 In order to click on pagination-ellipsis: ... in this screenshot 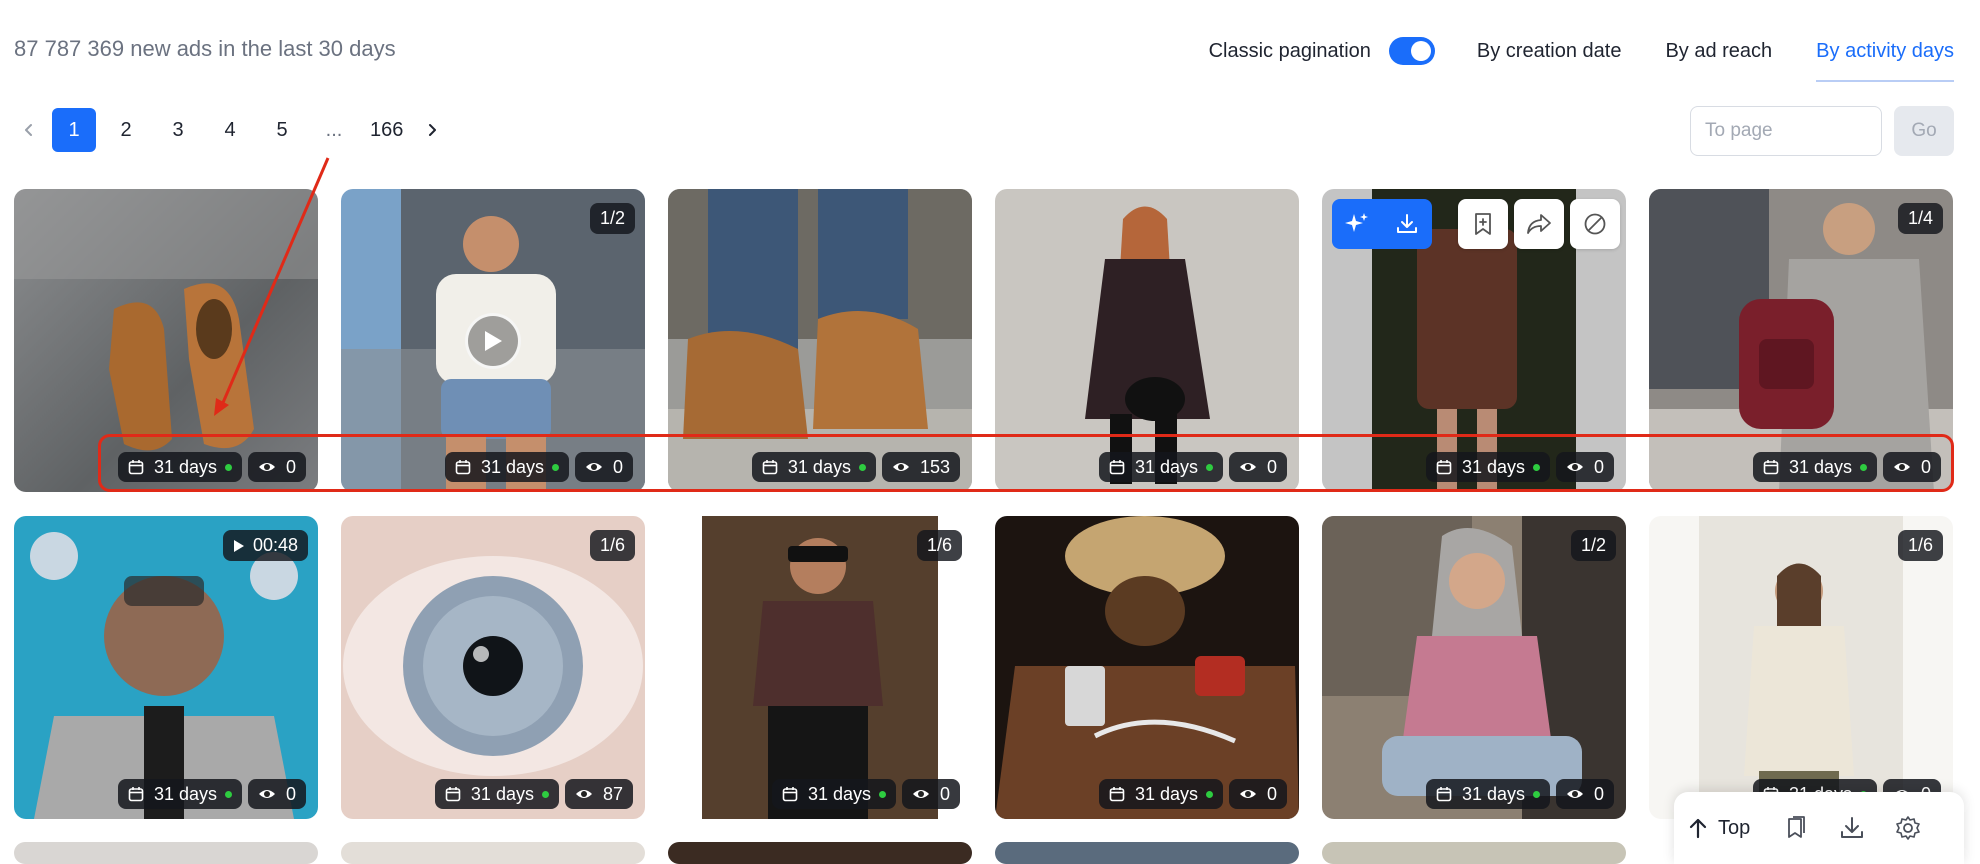, I will do `click(334, 130)`.